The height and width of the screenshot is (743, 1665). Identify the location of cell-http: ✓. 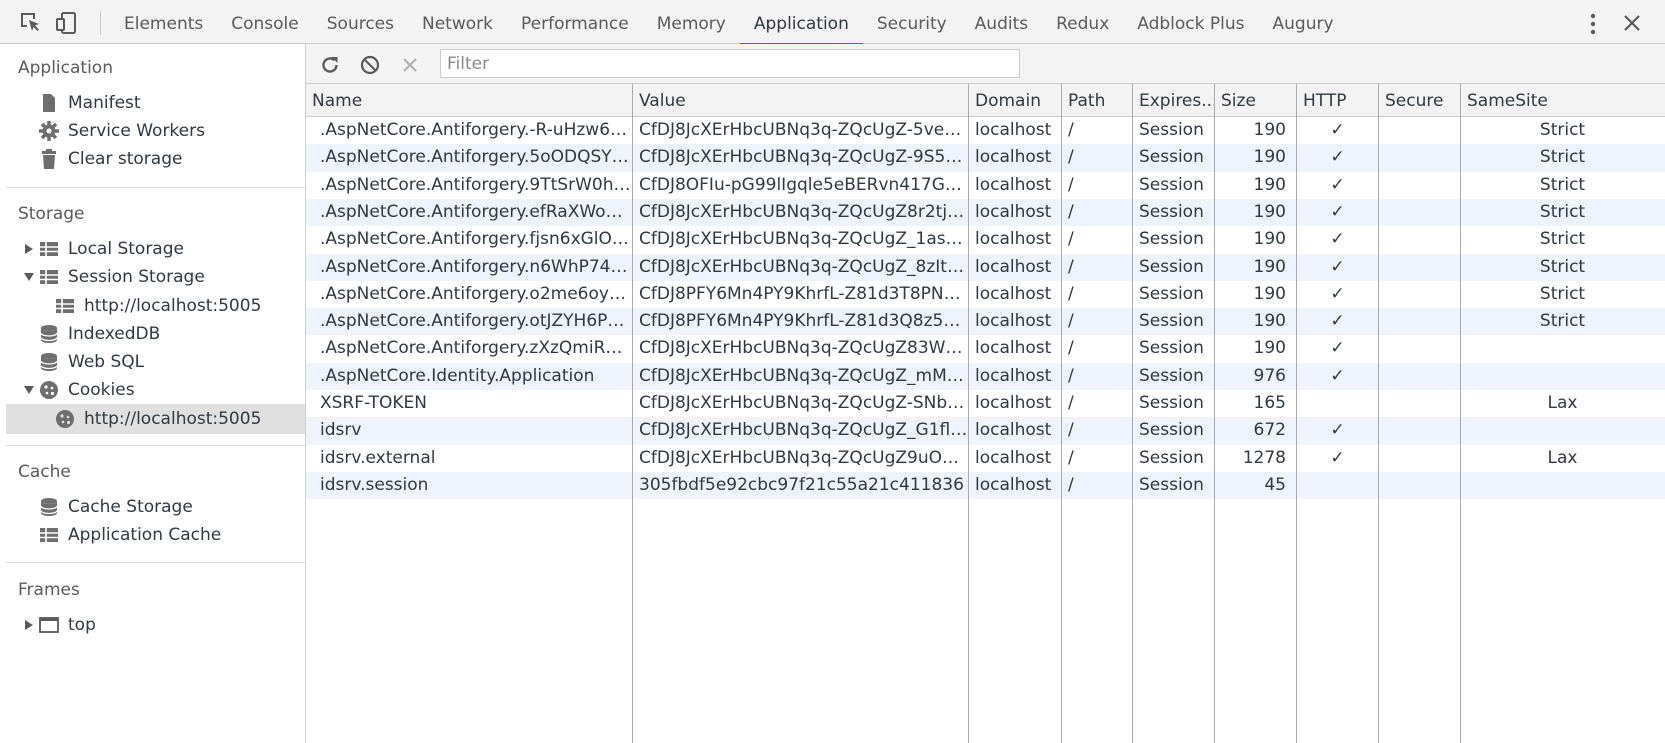
(1337, 321).